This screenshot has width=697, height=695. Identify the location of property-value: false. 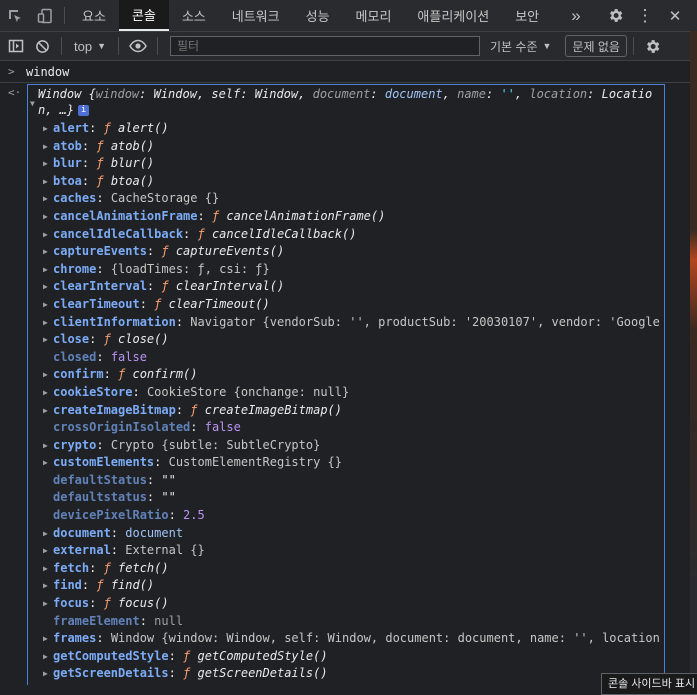
(222, 427).